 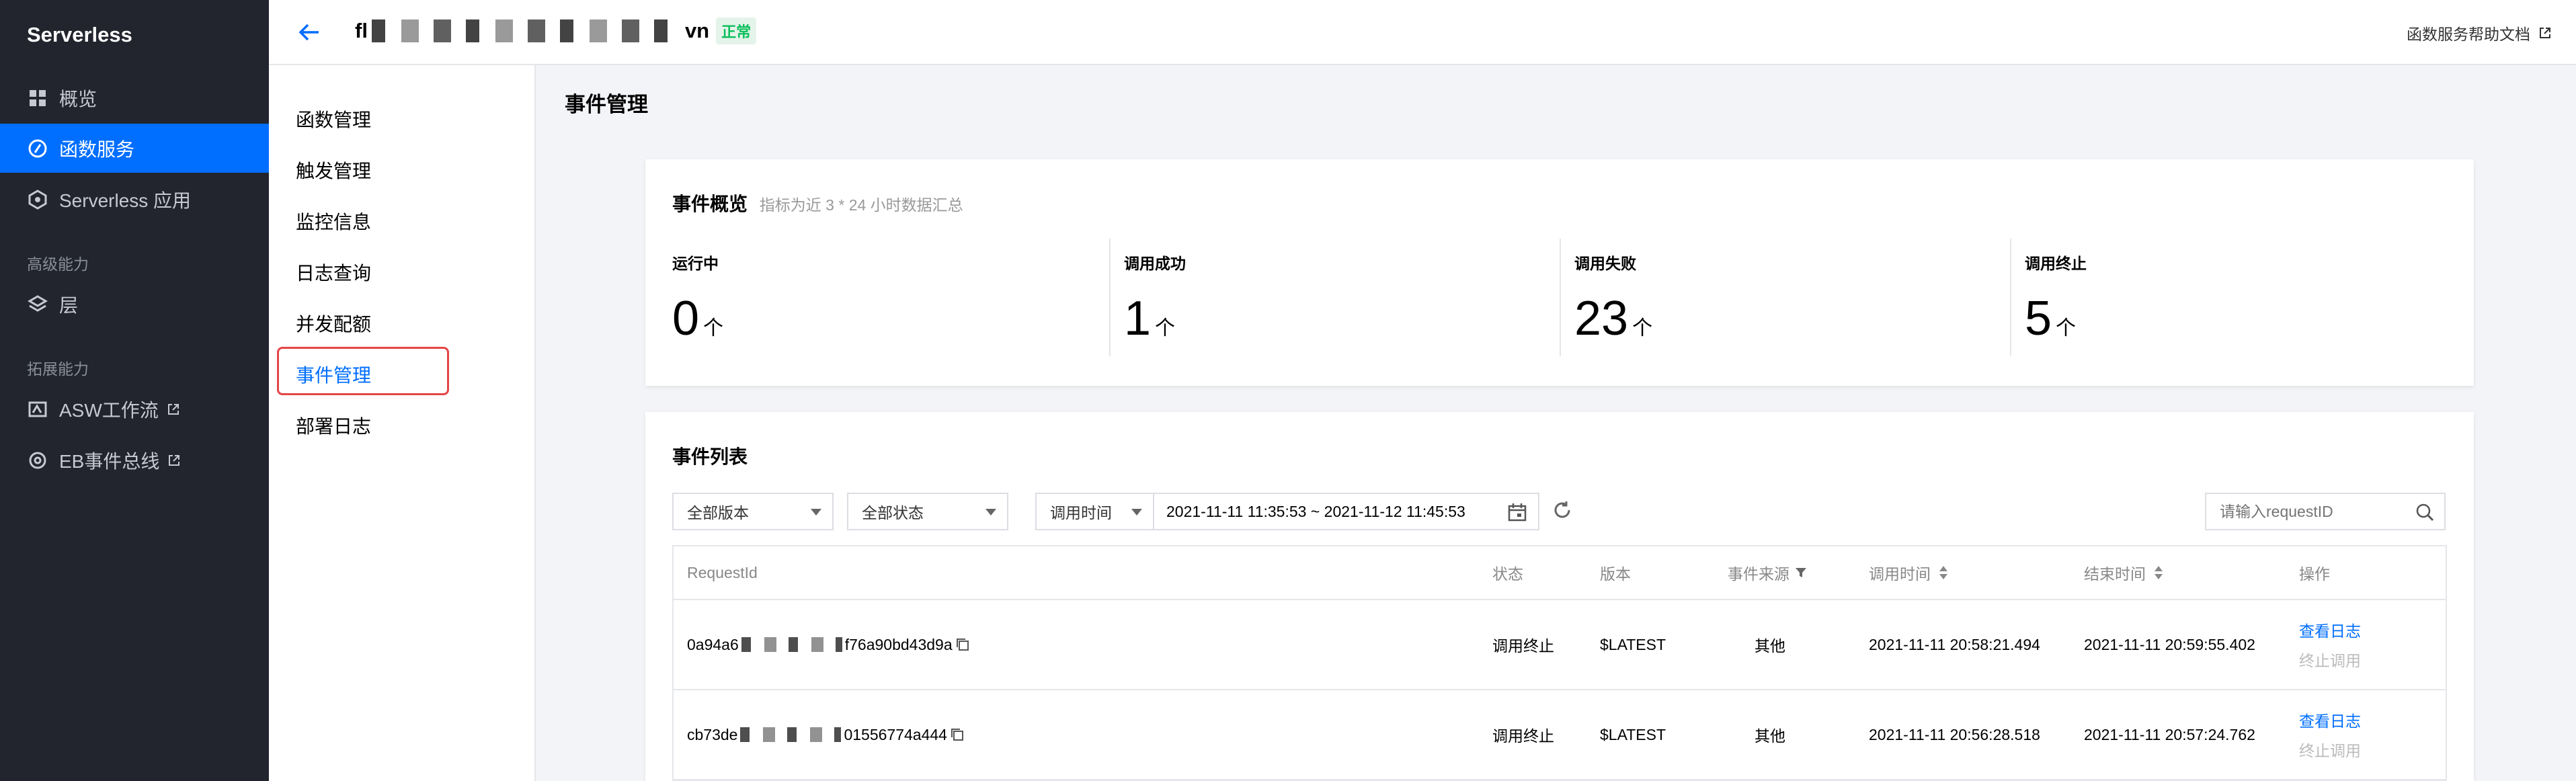 What do you see at coordinates (361, 30) in the screenshot?
I see `function-name-prefix: fl` at bounding box center [361, 30].